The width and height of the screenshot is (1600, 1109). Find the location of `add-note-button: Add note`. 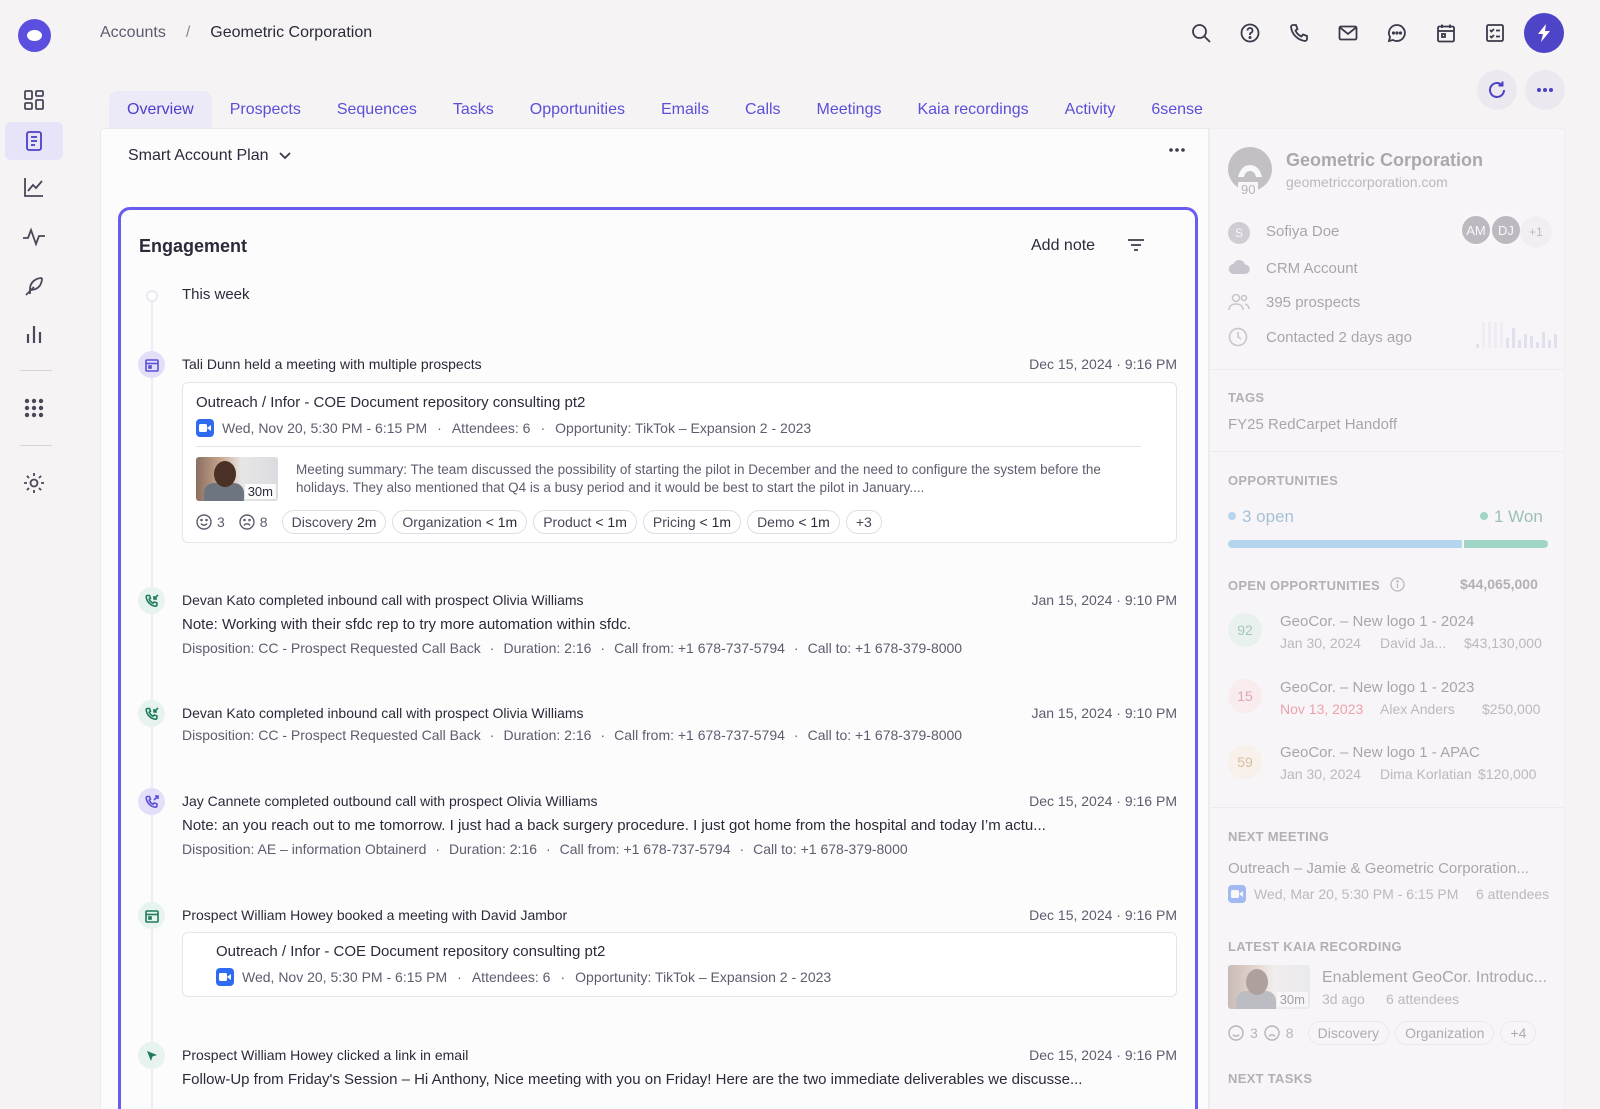

add-note-button: Add note is located at coordinates (1063, 246).